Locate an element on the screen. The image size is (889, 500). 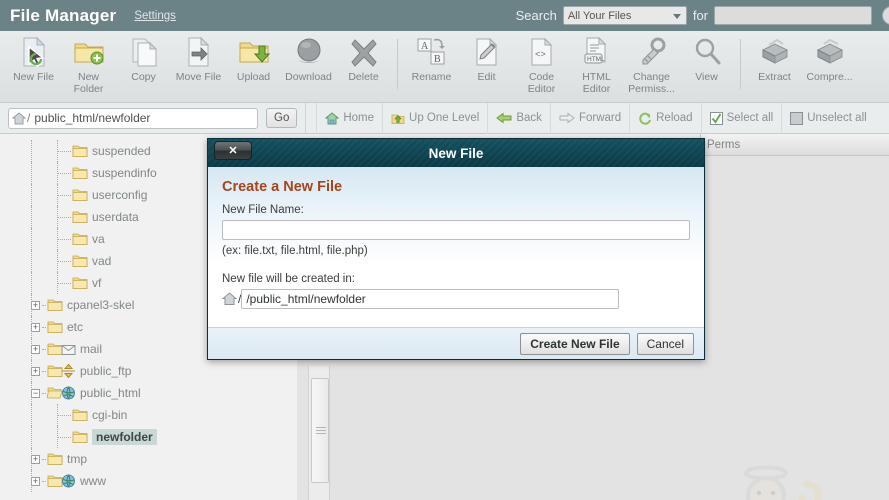
toolbar-download: Download is located at coordinates (308, 59).